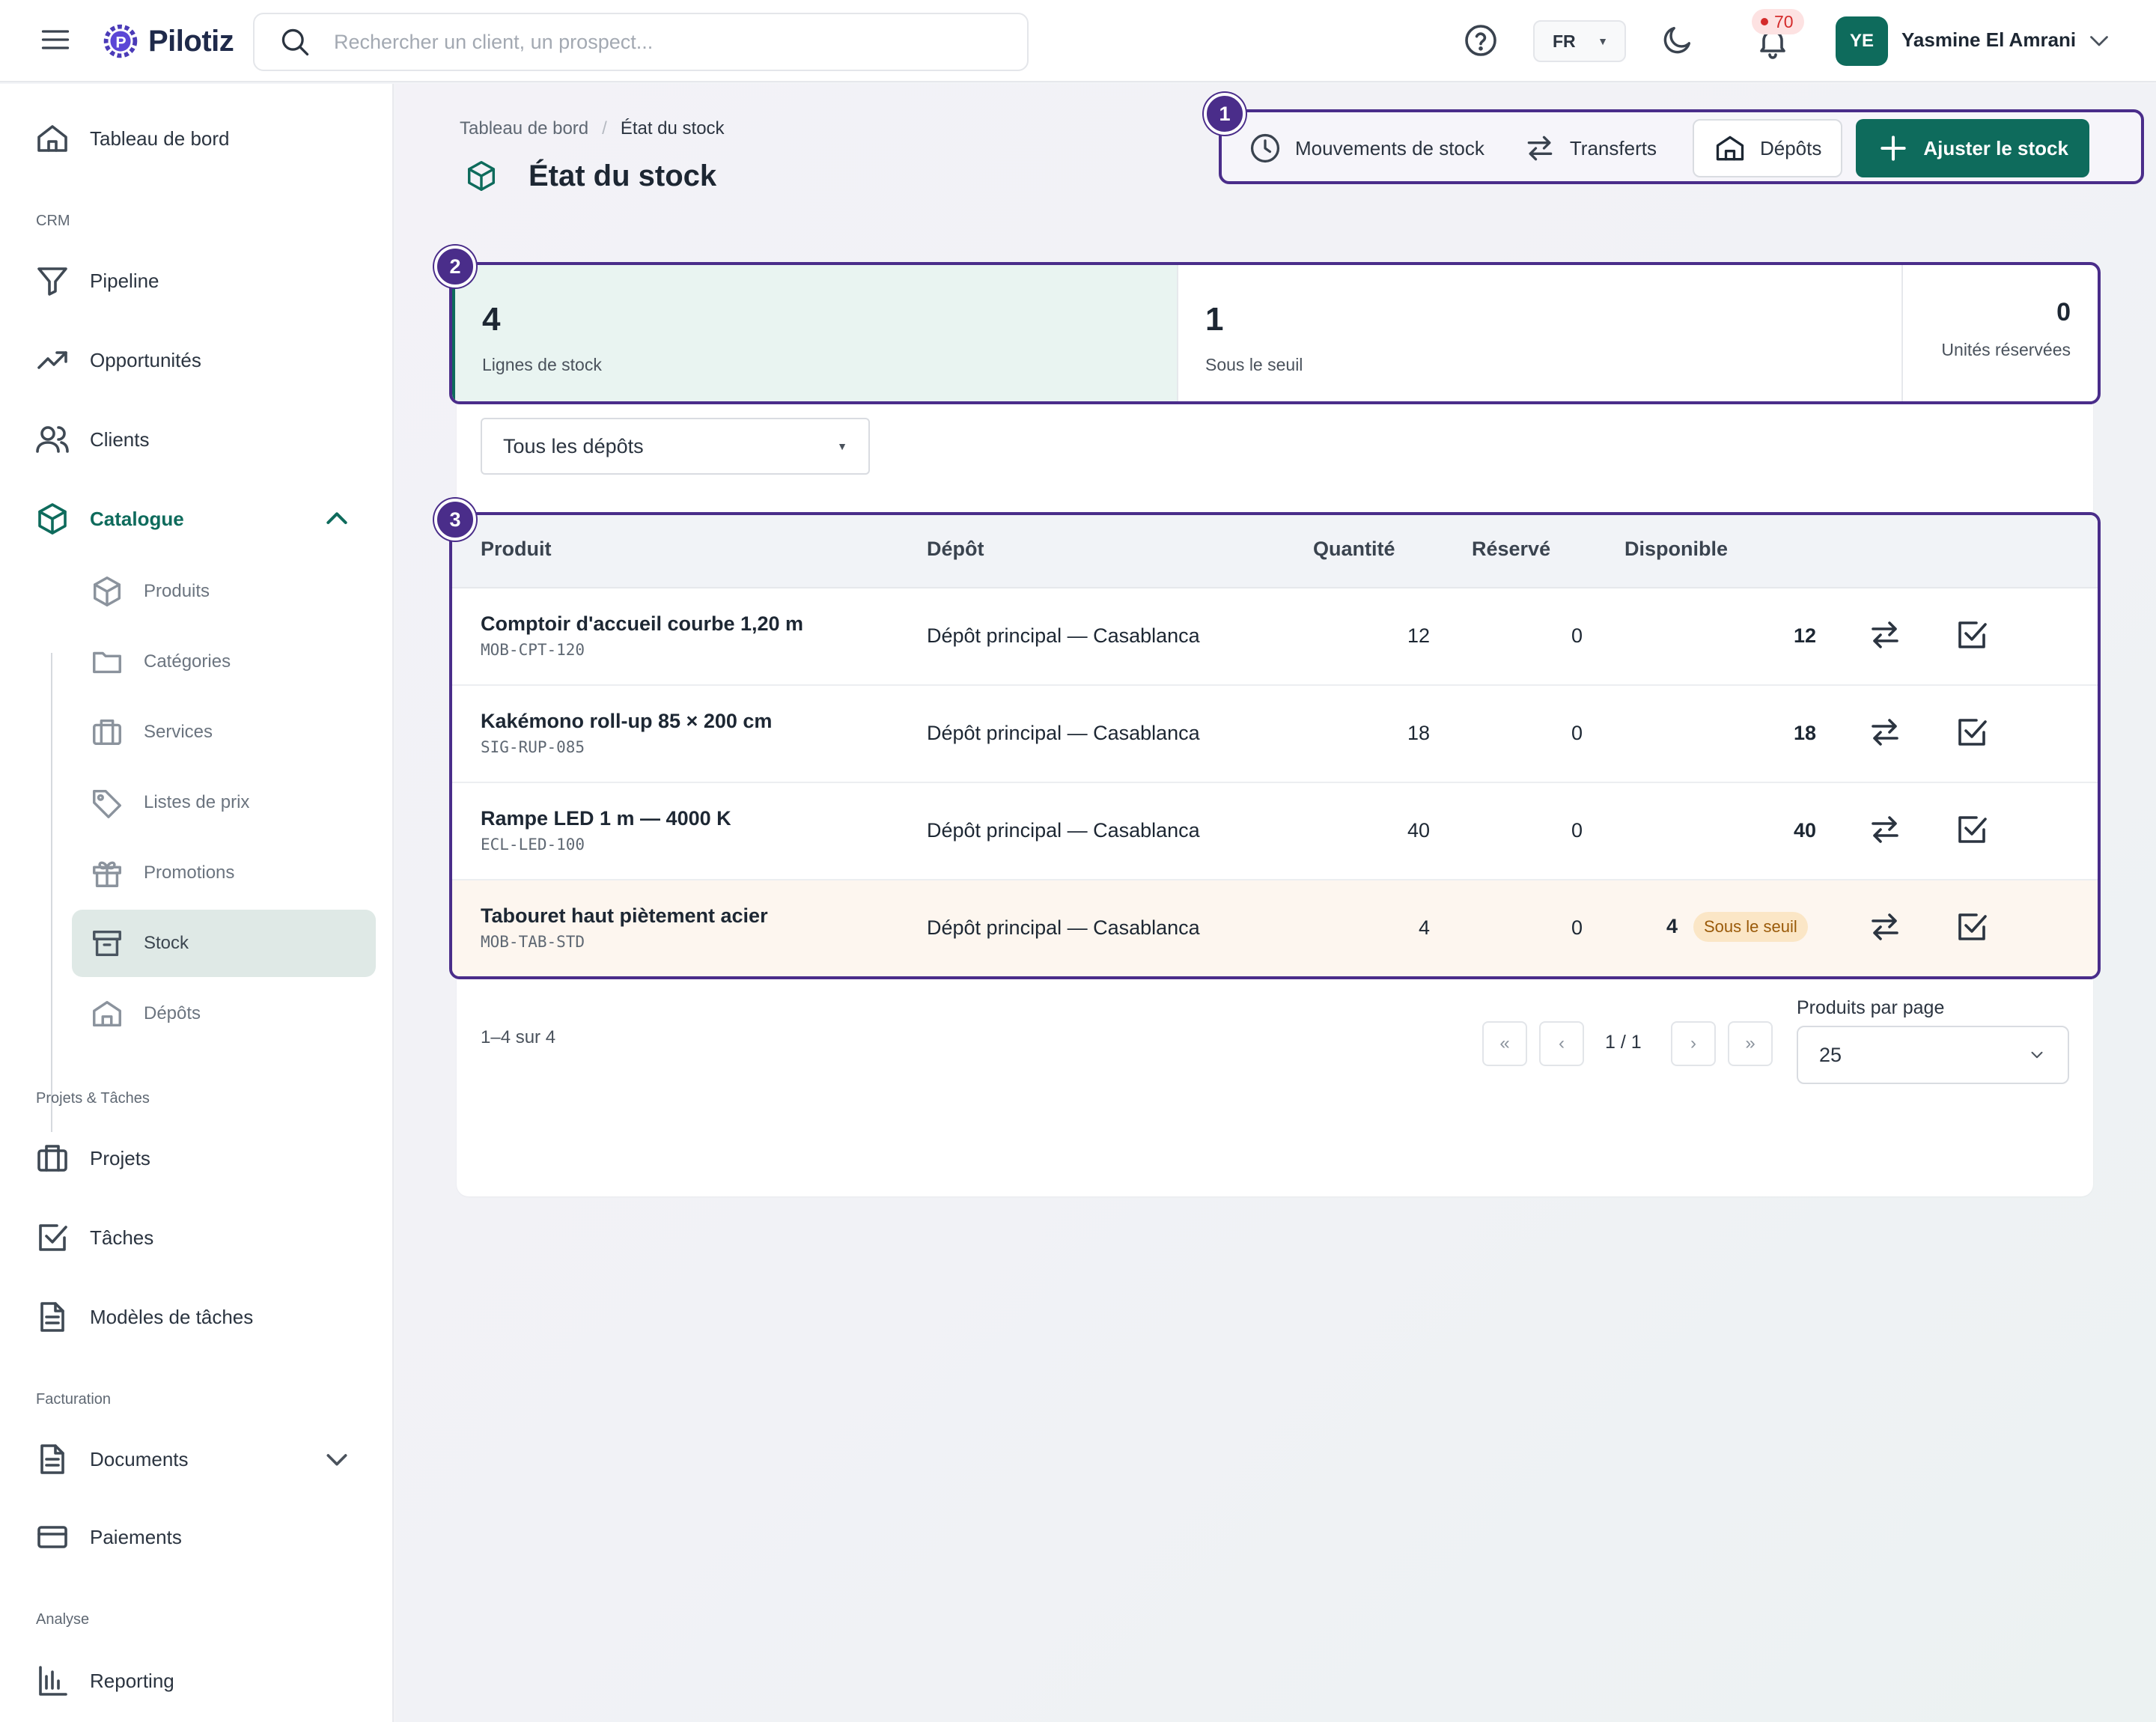  Describe the element at coordinates (1676, 549) in the screenshot. I see `column-header-available: Disponible` at that location.